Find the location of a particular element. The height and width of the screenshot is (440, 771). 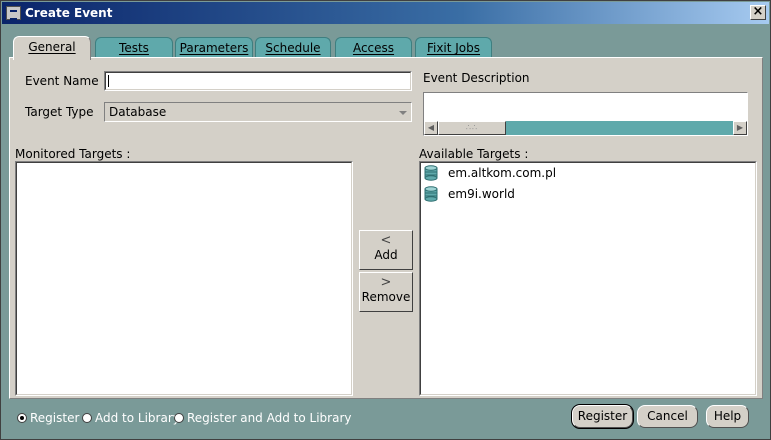

cancel-button: Cancel is located at coordinates (667, 416).